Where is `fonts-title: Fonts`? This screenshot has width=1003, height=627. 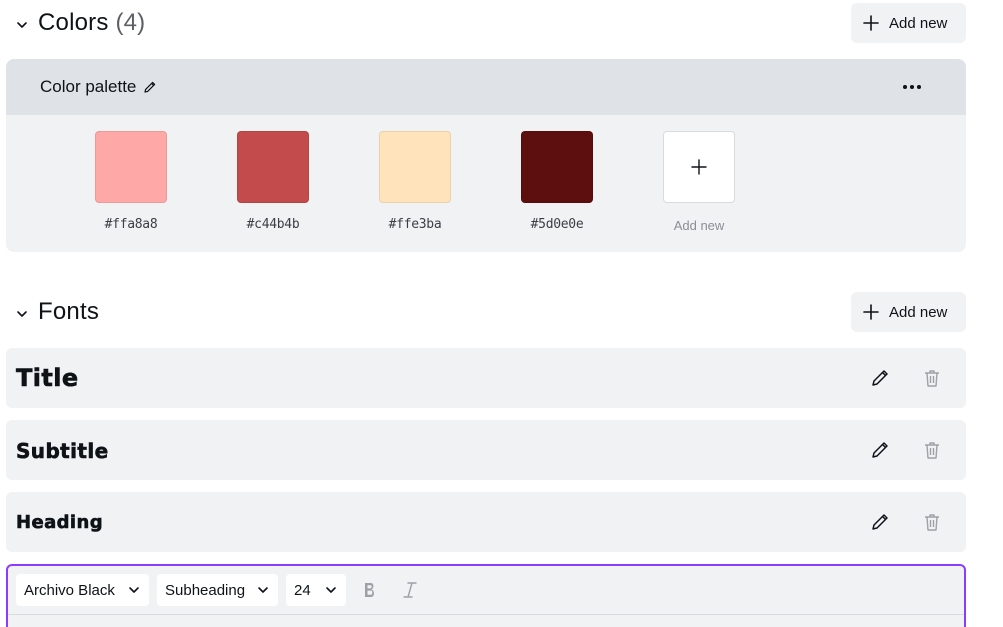 fonts-title: Fonts is located at coordinates (69, 311).